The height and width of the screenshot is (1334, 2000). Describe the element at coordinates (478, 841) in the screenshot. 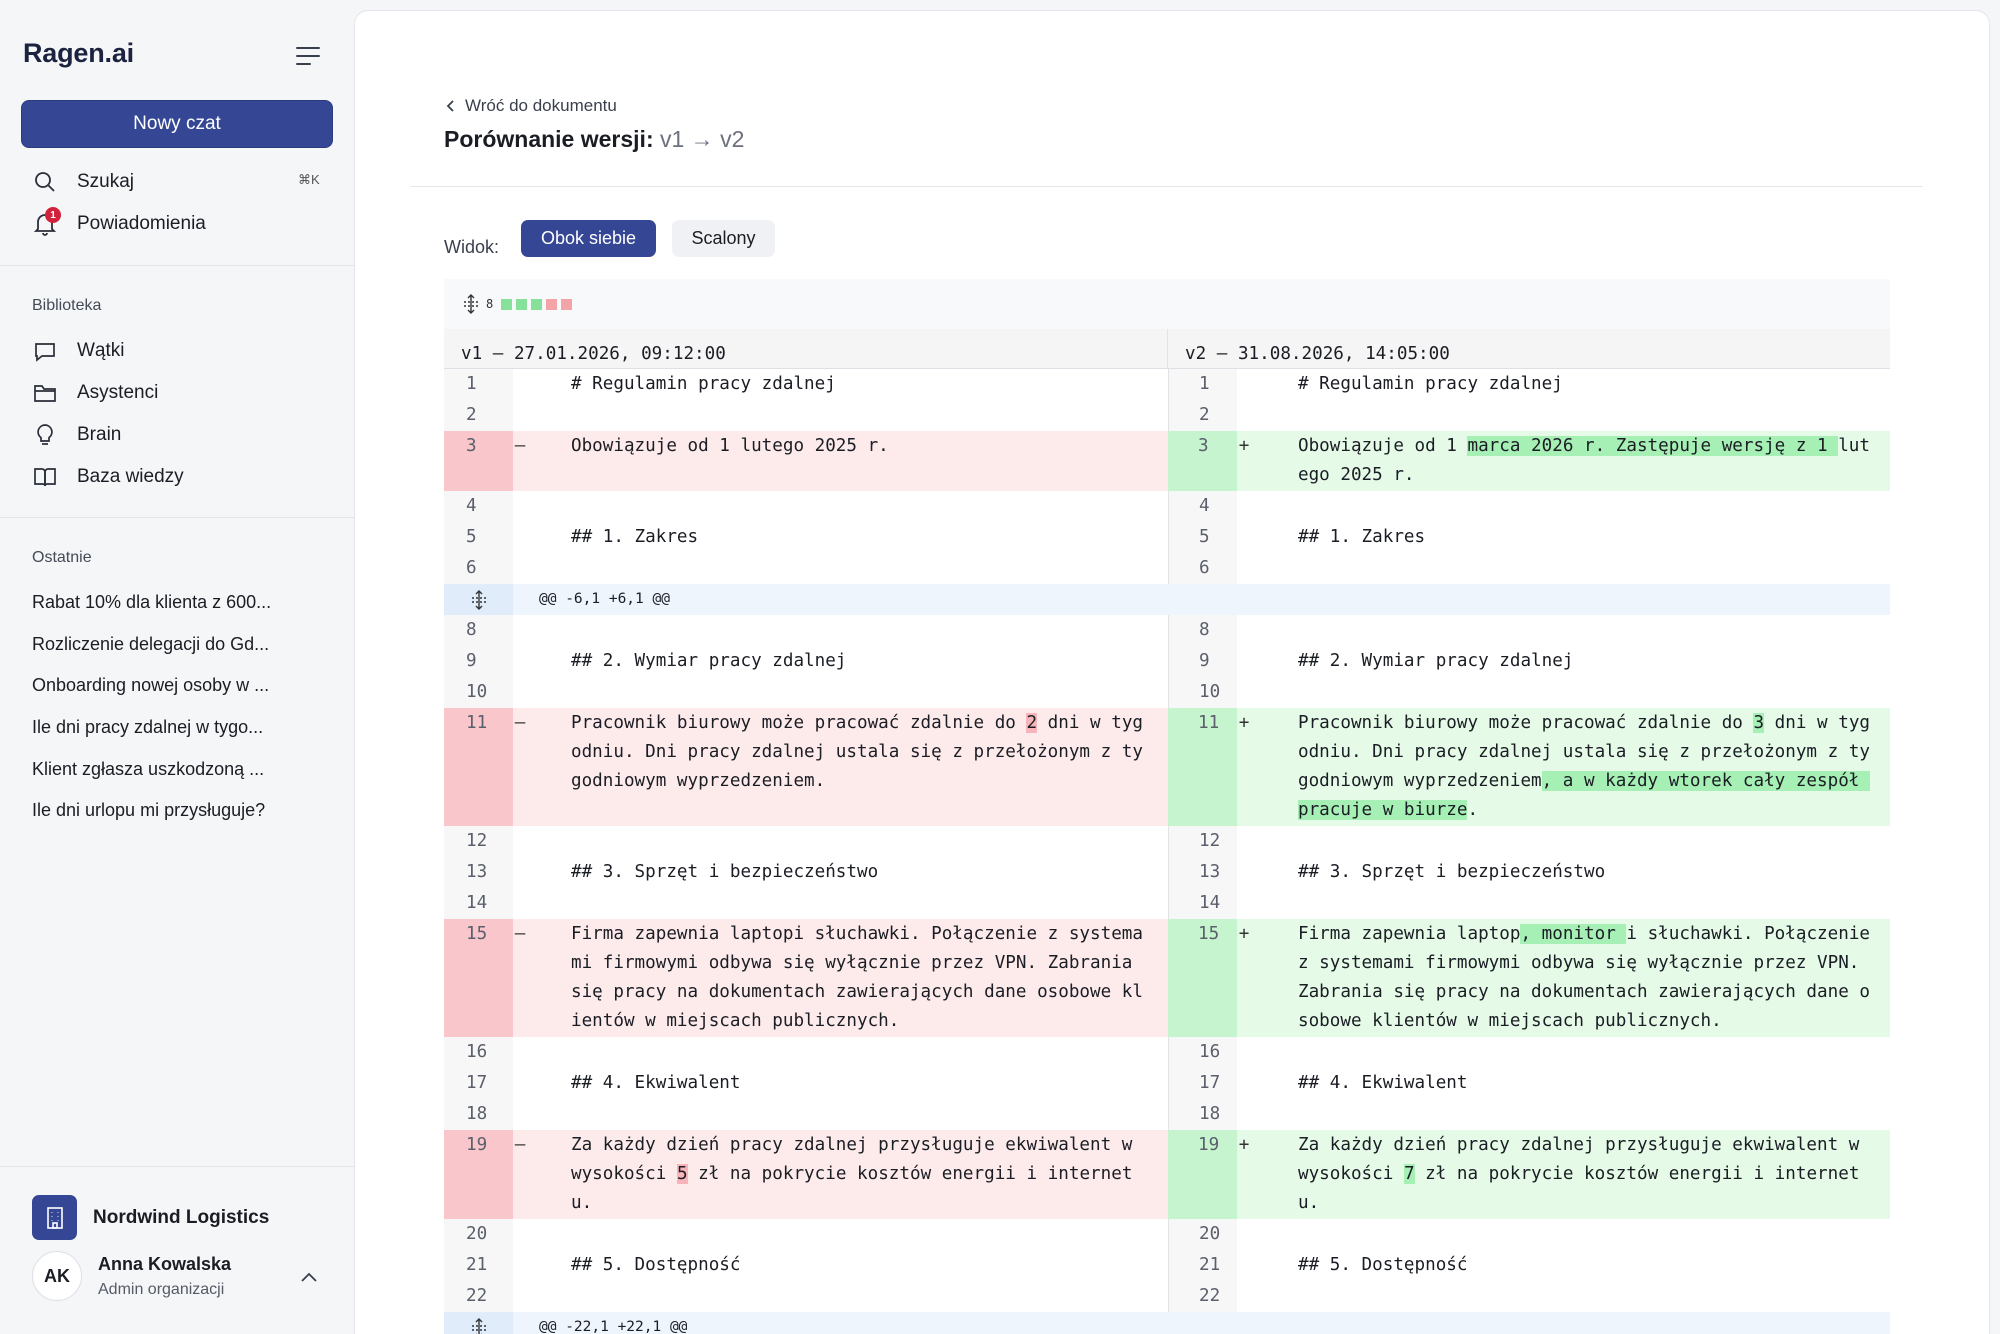

I see `line-number-left: 12` at that location.